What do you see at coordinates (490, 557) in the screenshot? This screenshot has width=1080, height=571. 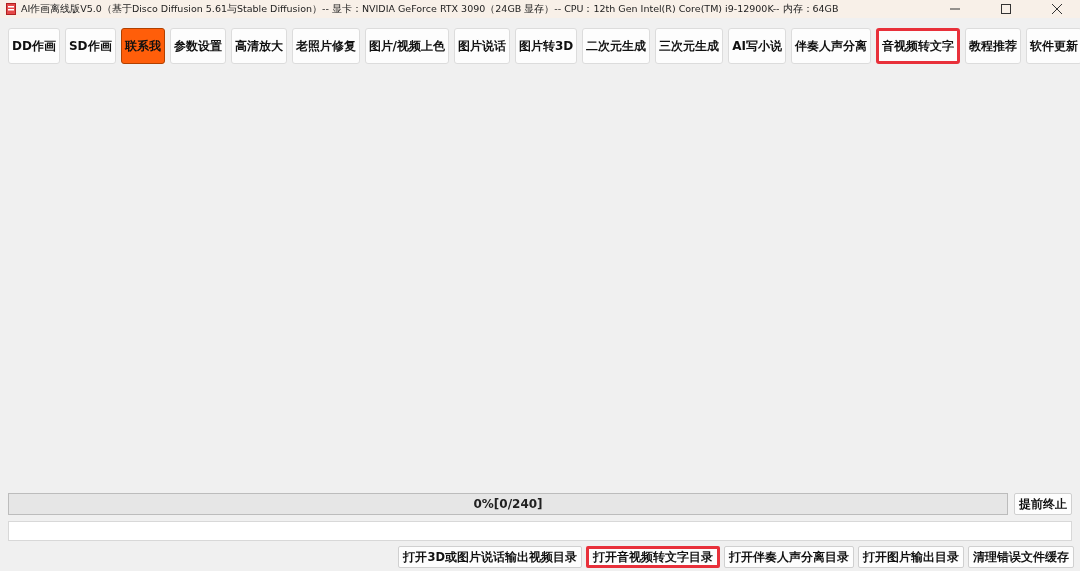 I see `folder-button: 打开3D或图片说话输出视频目录` at bounding box center [490, 557].